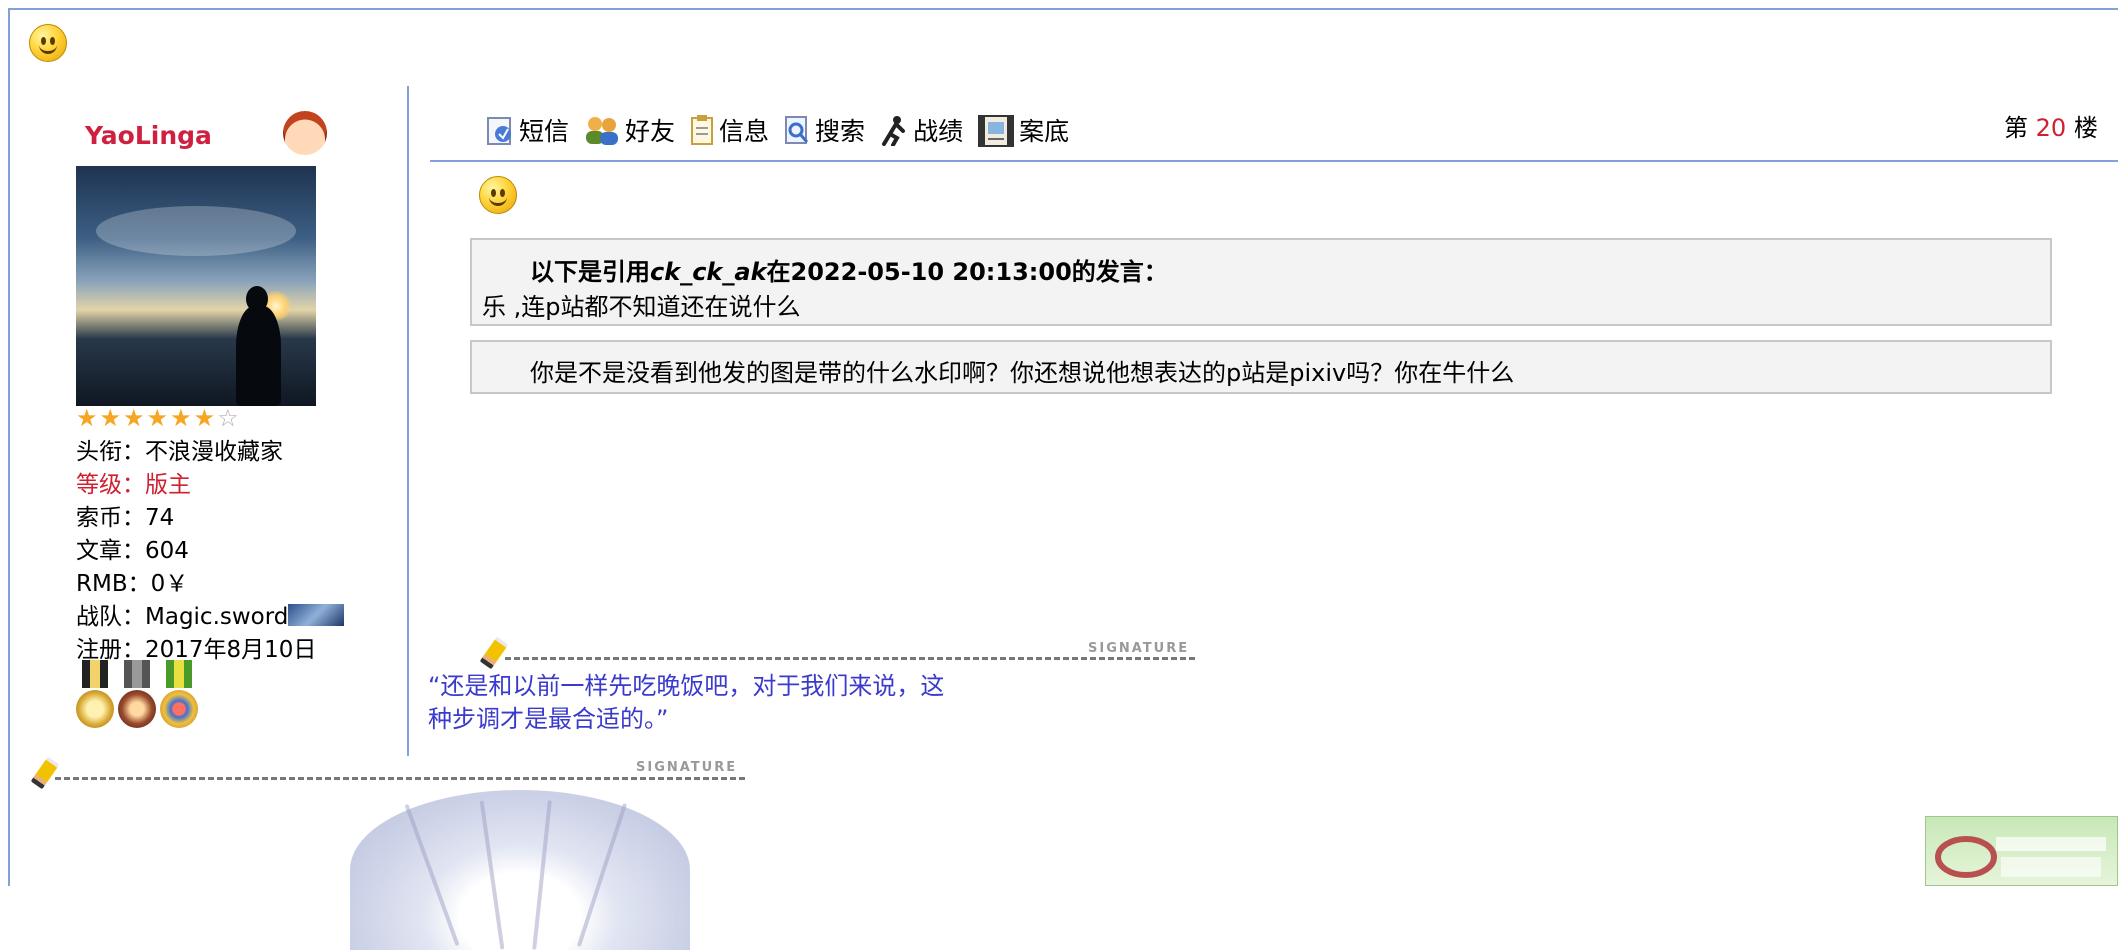 Image resolution: width=2118 pixels, height=950 pixels. I want to click on quote-body: 乐 ,连p站都不知道还在说什么, so click(641, 307).